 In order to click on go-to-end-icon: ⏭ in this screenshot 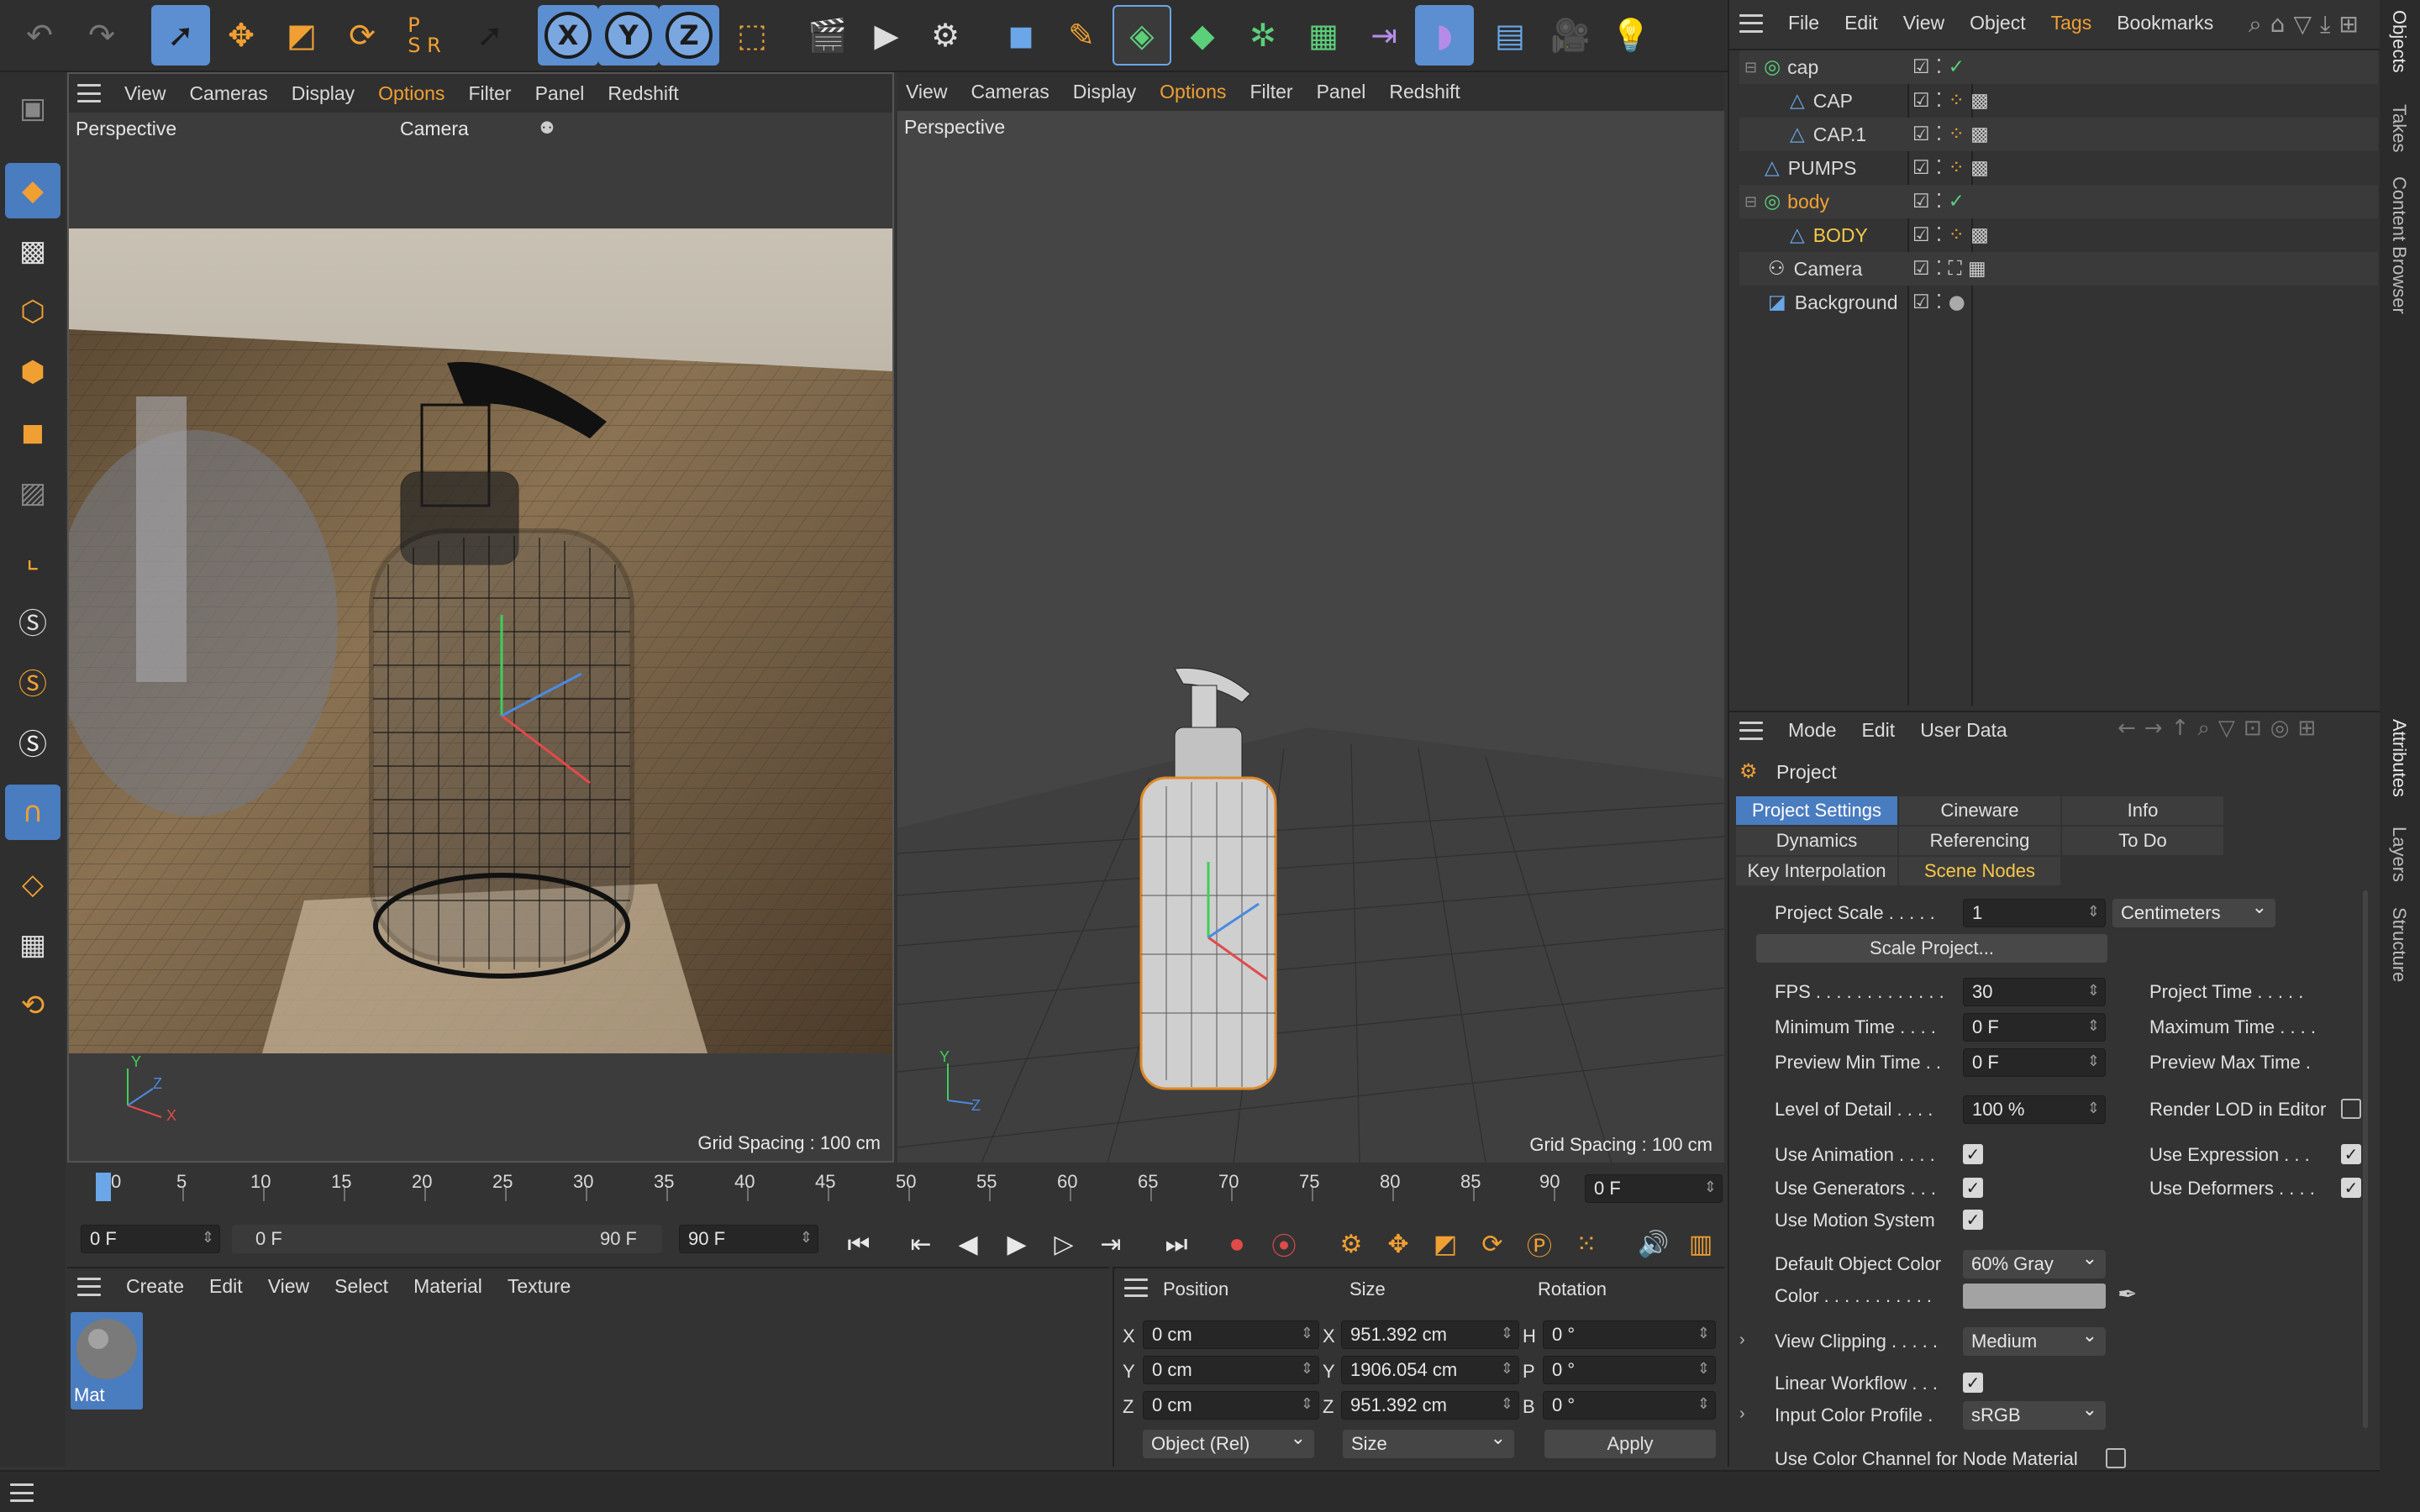, I will do `click(1176, 1244)`.